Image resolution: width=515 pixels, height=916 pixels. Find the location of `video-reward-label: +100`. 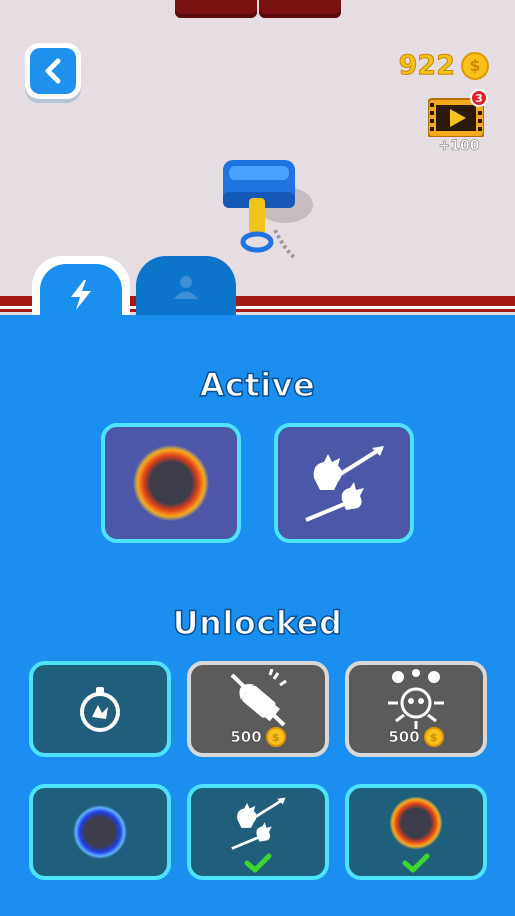

video-reward-label: +100 is located at coordinates (459, 146).